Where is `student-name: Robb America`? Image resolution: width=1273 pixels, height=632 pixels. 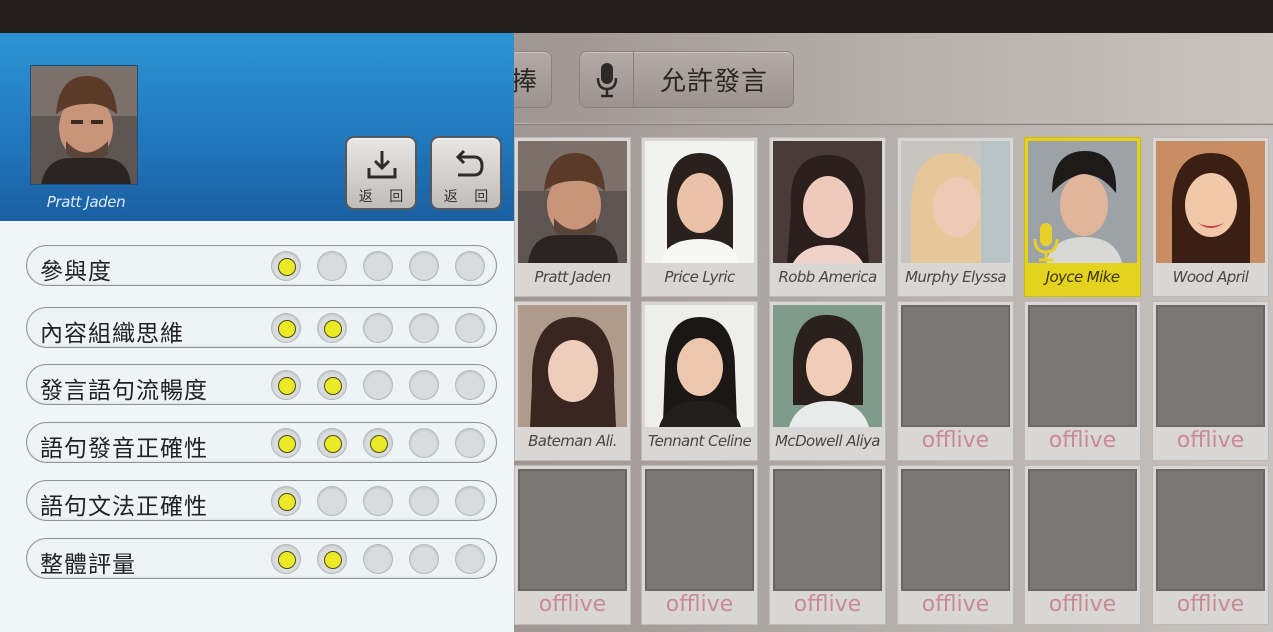 student-name: Robb America is located at coordinates (827, 277).